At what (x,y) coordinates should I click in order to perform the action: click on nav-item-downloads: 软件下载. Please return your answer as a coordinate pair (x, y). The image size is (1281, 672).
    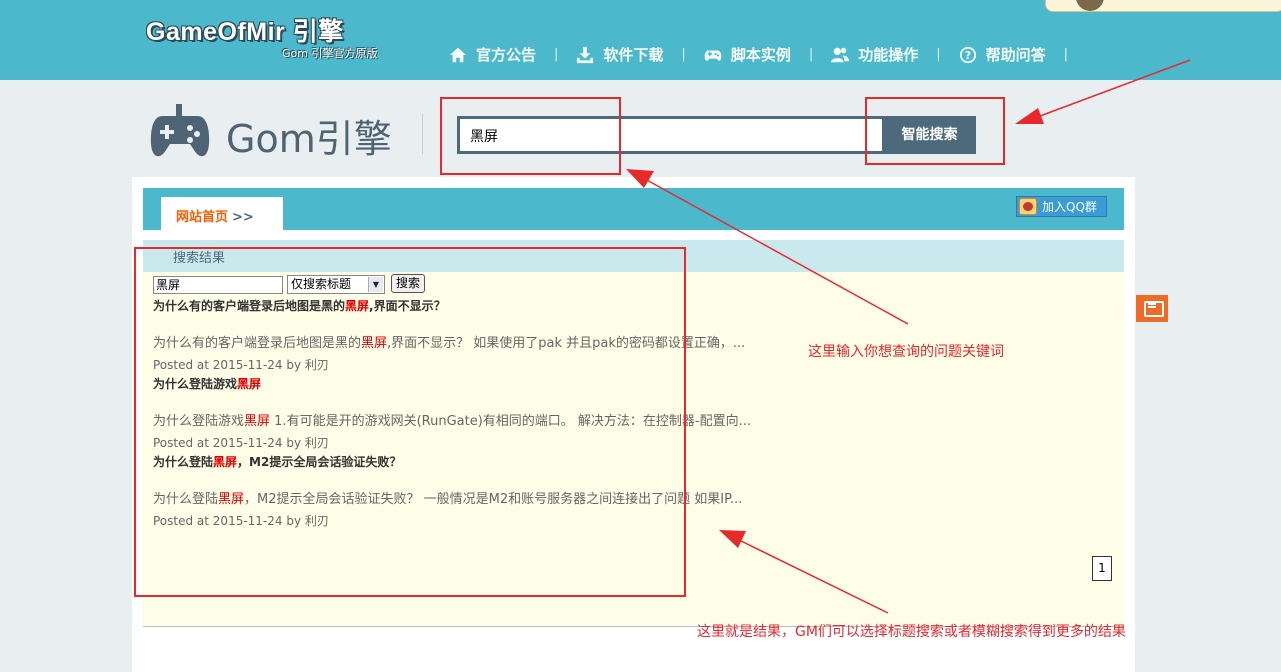
    Looking at the image, I should click on (619, 54).